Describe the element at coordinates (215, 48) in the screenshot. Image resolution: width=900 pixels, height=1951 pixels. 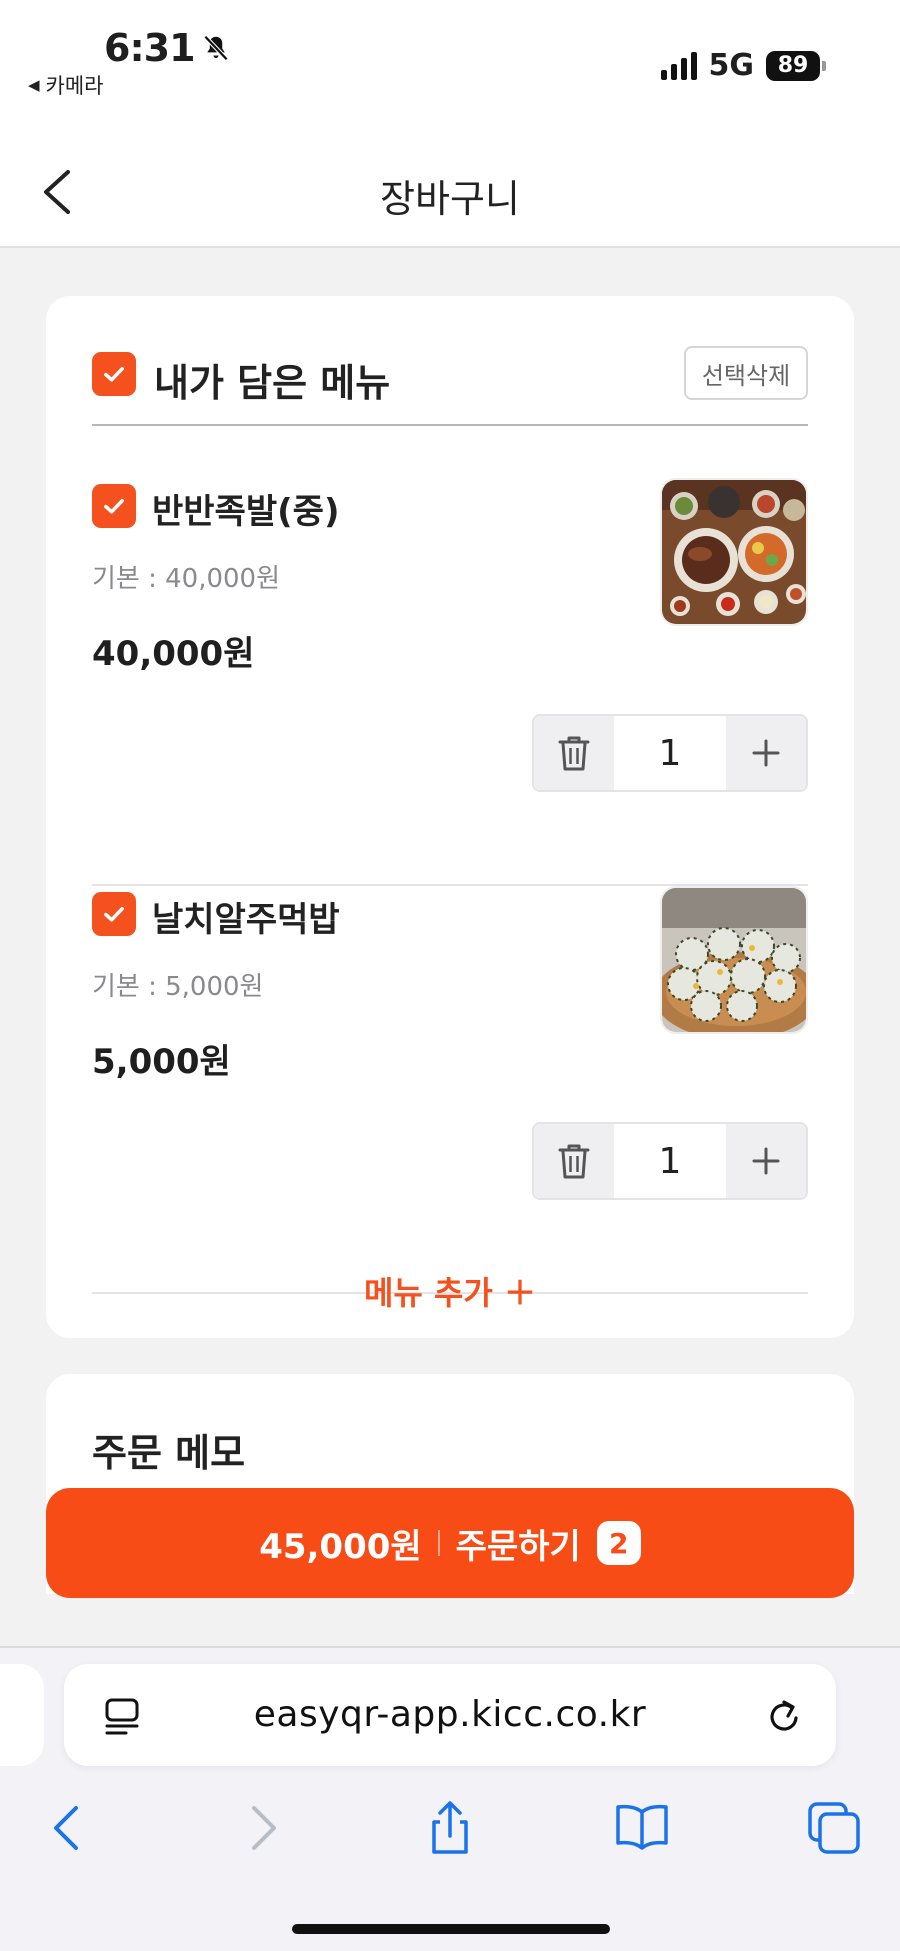
I see `silent-bell-icon` at that location.